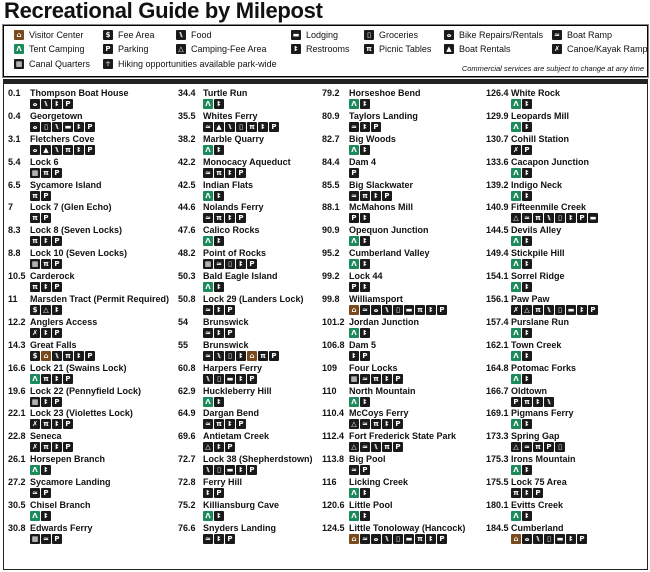 This screenshot has width=650, height=572. Describe the element at coordinates (51, 378) in the screenshot. I see `amenity-icons: ΛπꔪP` at that location.